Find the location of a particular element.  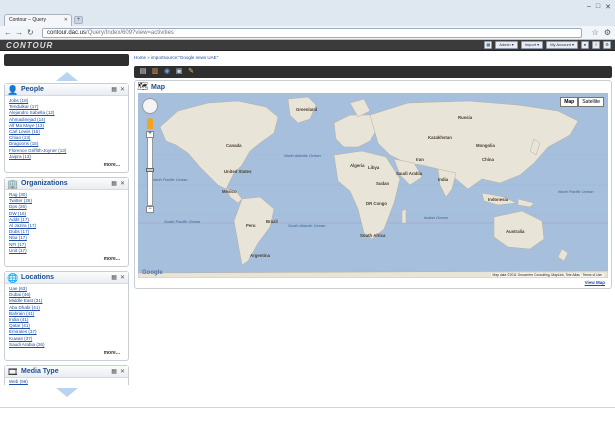

new-tab-button: + is located at coordinates (78, 20).